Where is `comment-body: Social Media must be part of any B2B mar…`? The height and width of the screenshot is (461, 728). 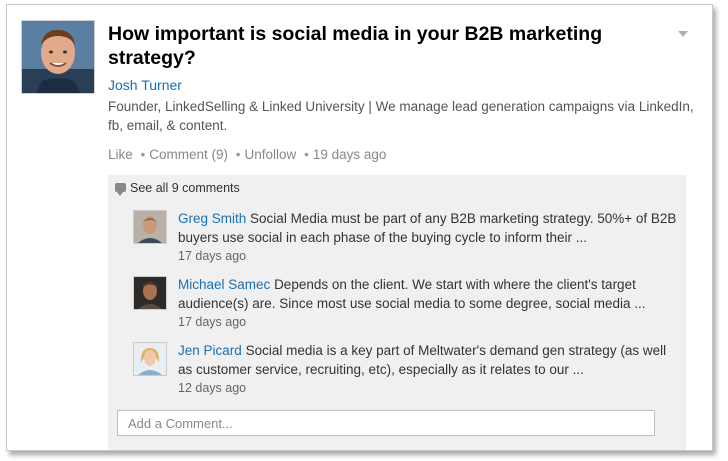 comment-body: Social Media must be part of any B2B mar… is located at coordinates (427, 228).